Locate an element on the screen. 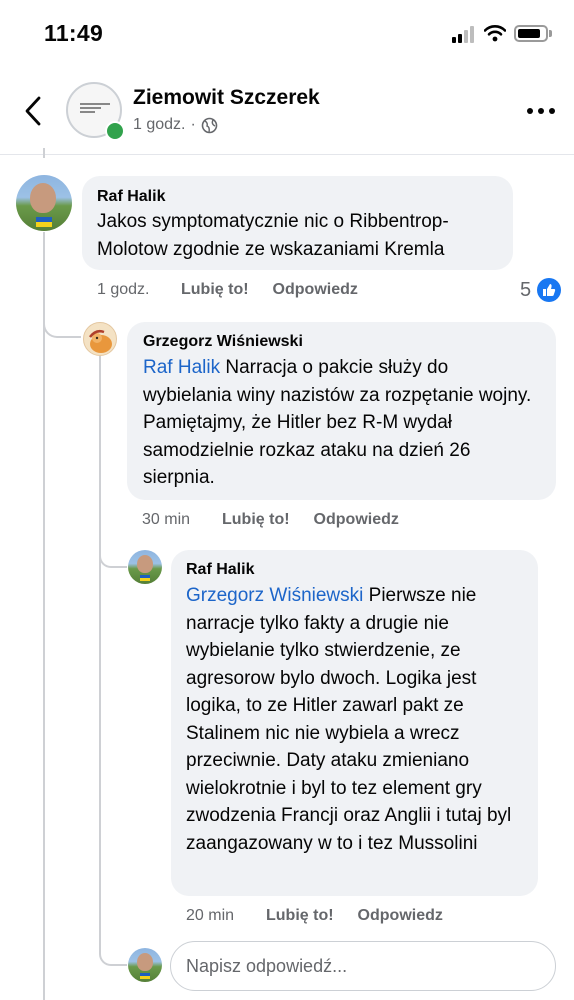 This screenshot has height=1000, width=574. comment-actions: 1 godz. Lubię to! Odpowiedz is located at coordinates (239, 290).